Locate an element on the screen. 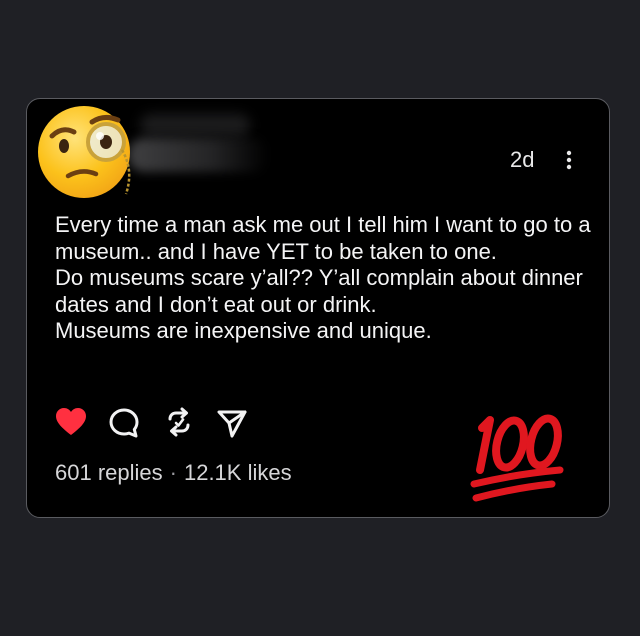 This screenshot has width=640, height=636. more-options-icon is located at coordinates (569, 160).